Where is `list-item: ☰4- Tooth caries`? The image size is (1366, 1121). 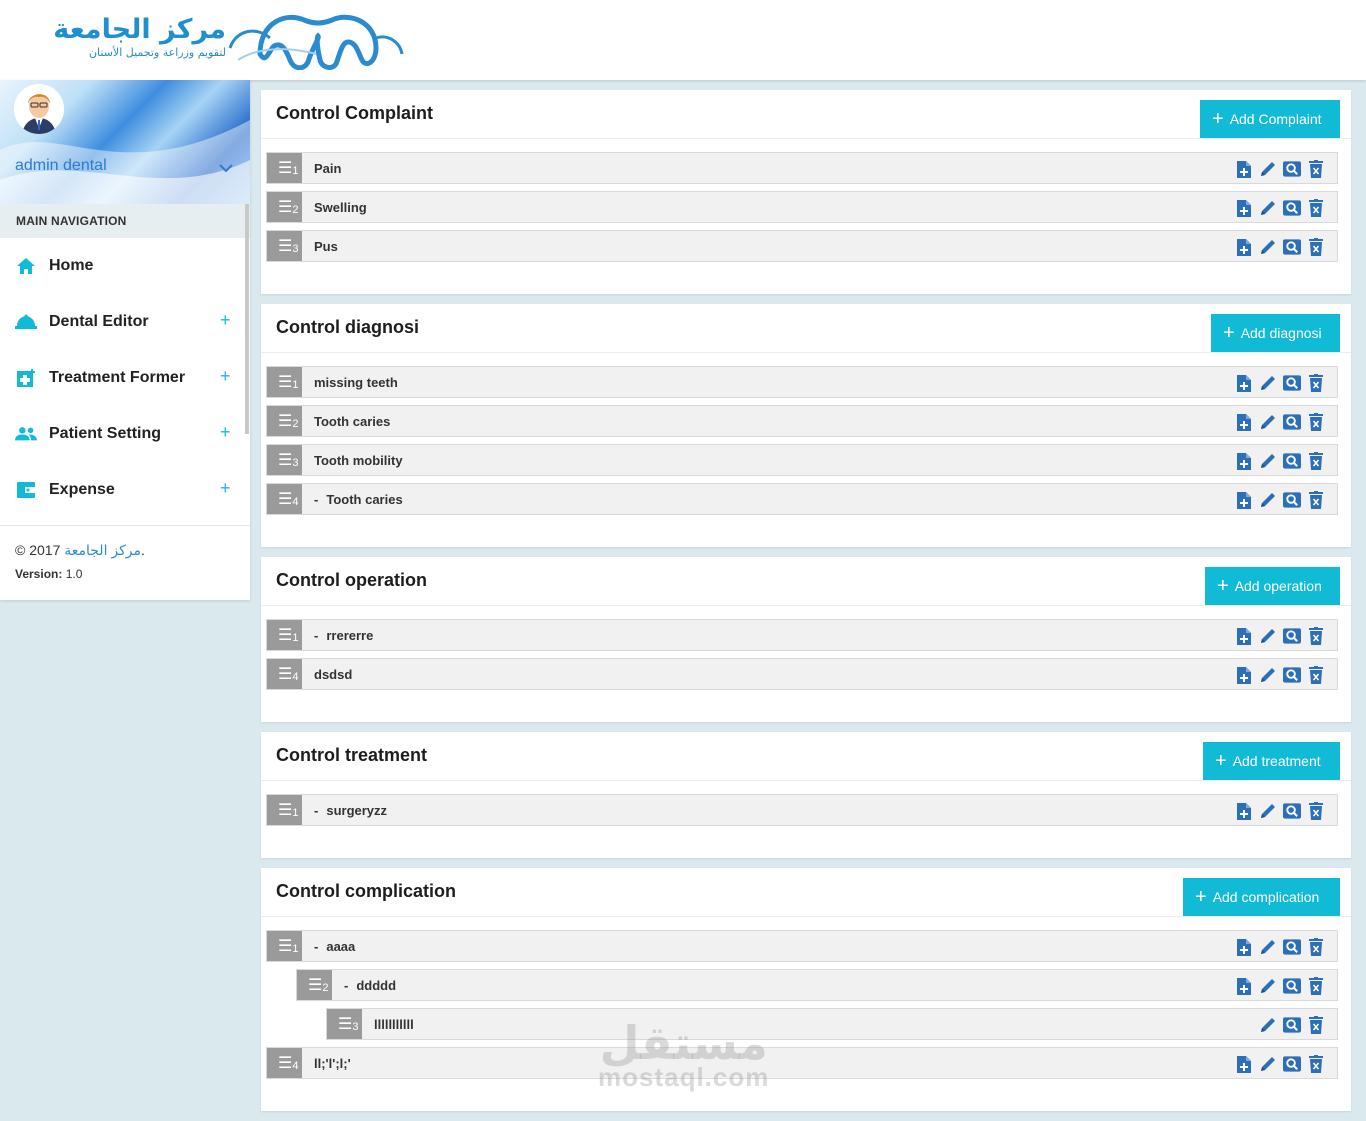 list-item: ☰4- Tooth caries is located at coordinates (802, 499).